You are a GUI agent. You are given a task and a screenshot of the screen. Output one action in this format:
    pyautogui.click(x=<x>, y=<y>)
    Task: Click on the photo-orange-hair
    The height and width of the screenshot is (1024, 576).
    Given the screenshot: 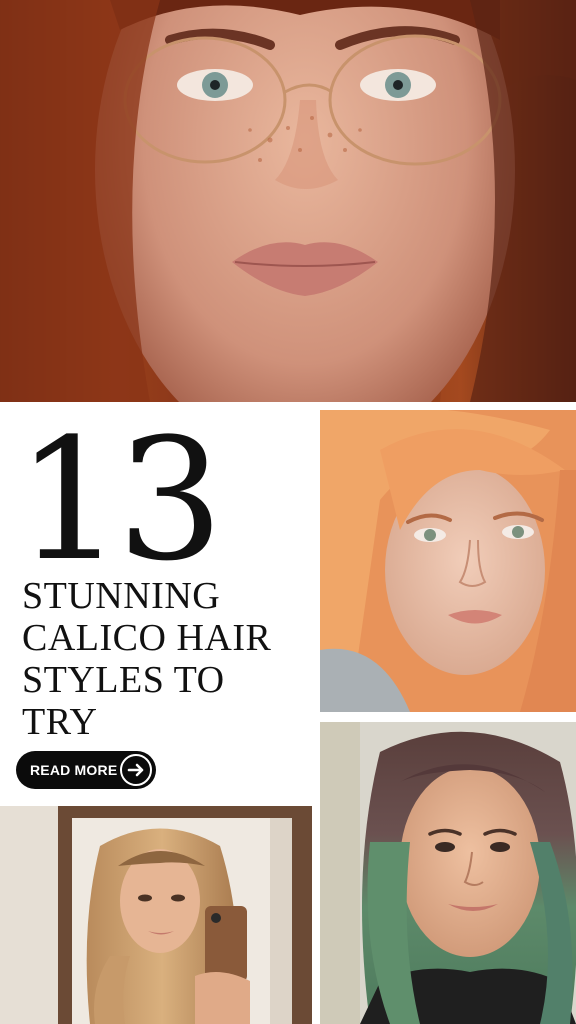 What is the action you would take?
    pyautogui.click(x=448, y=561)
    